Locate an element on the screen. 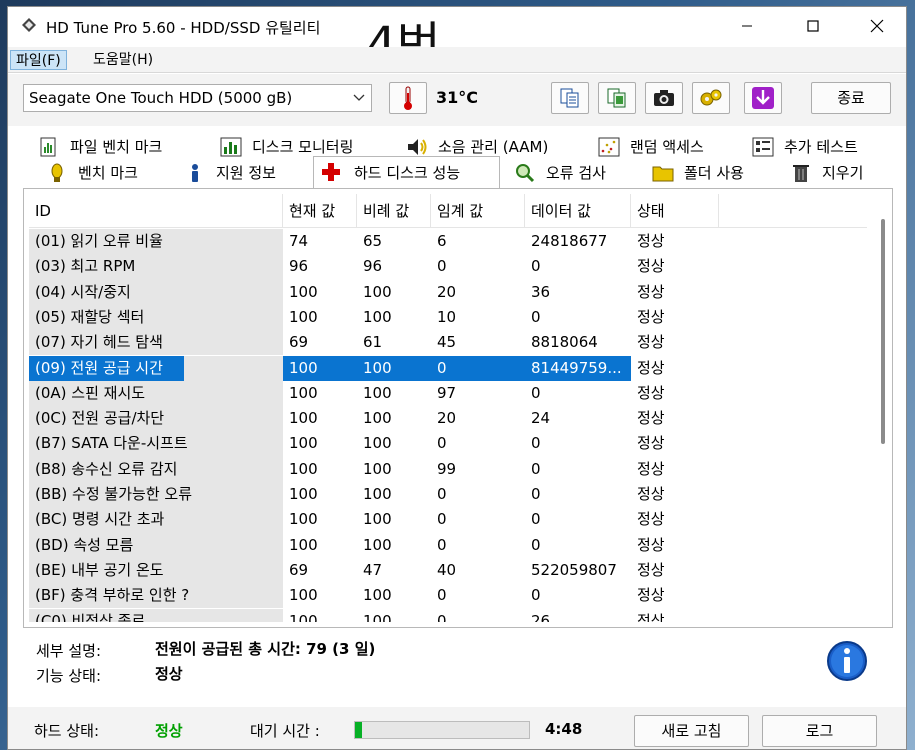  table-row: (BC) 명령 시간 초과 100 100 0 0 정상 is located at coordinates (448, 520).